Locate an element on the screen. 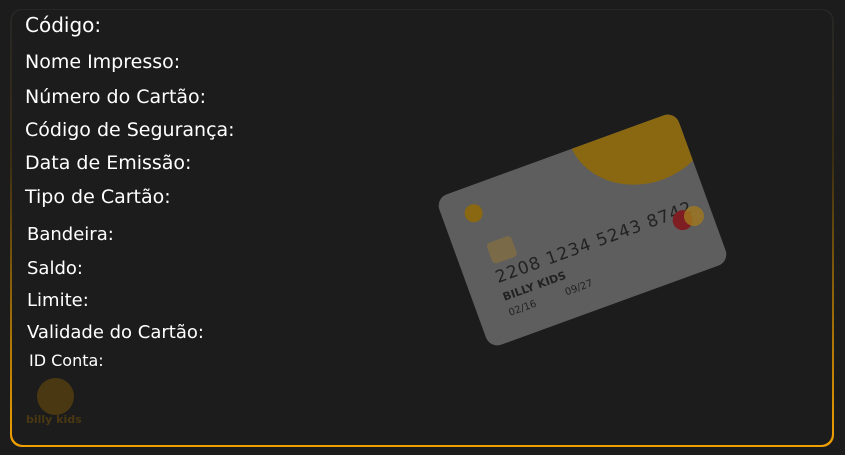  field-codigo: Código: is located at coordinates (63, 25).